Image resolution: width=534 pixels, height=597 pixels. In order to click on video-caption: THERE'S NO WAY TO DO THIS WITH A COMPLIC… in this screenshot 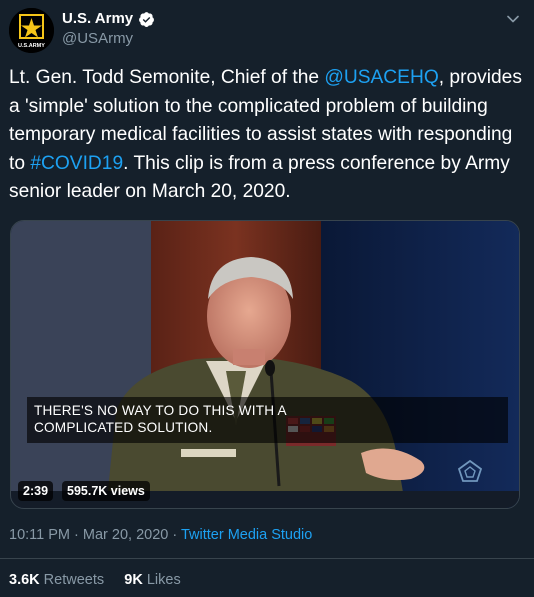, I will do `click(267, 420)`.